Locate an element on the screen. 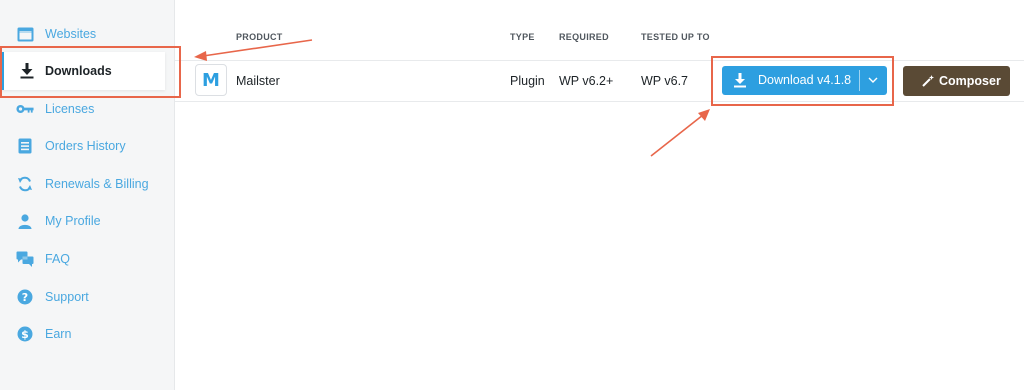 The image size is (1024, 390). magic-wand-icon is located at coordinates (928, 81).